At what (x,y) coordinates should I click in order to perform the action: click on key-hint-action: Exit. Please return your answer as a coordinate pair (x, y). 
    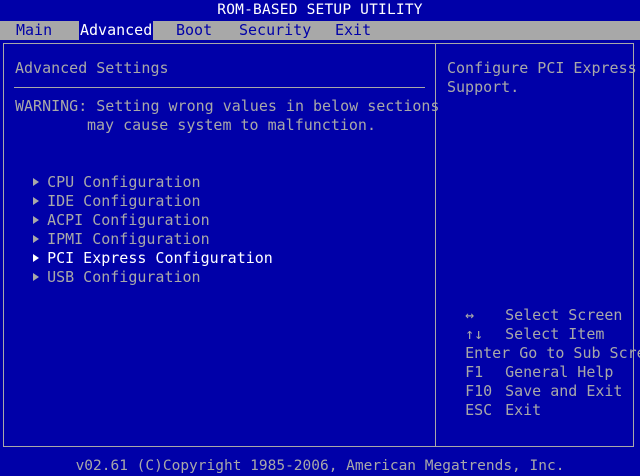
    Looking at the image, I should click on (523, 410).